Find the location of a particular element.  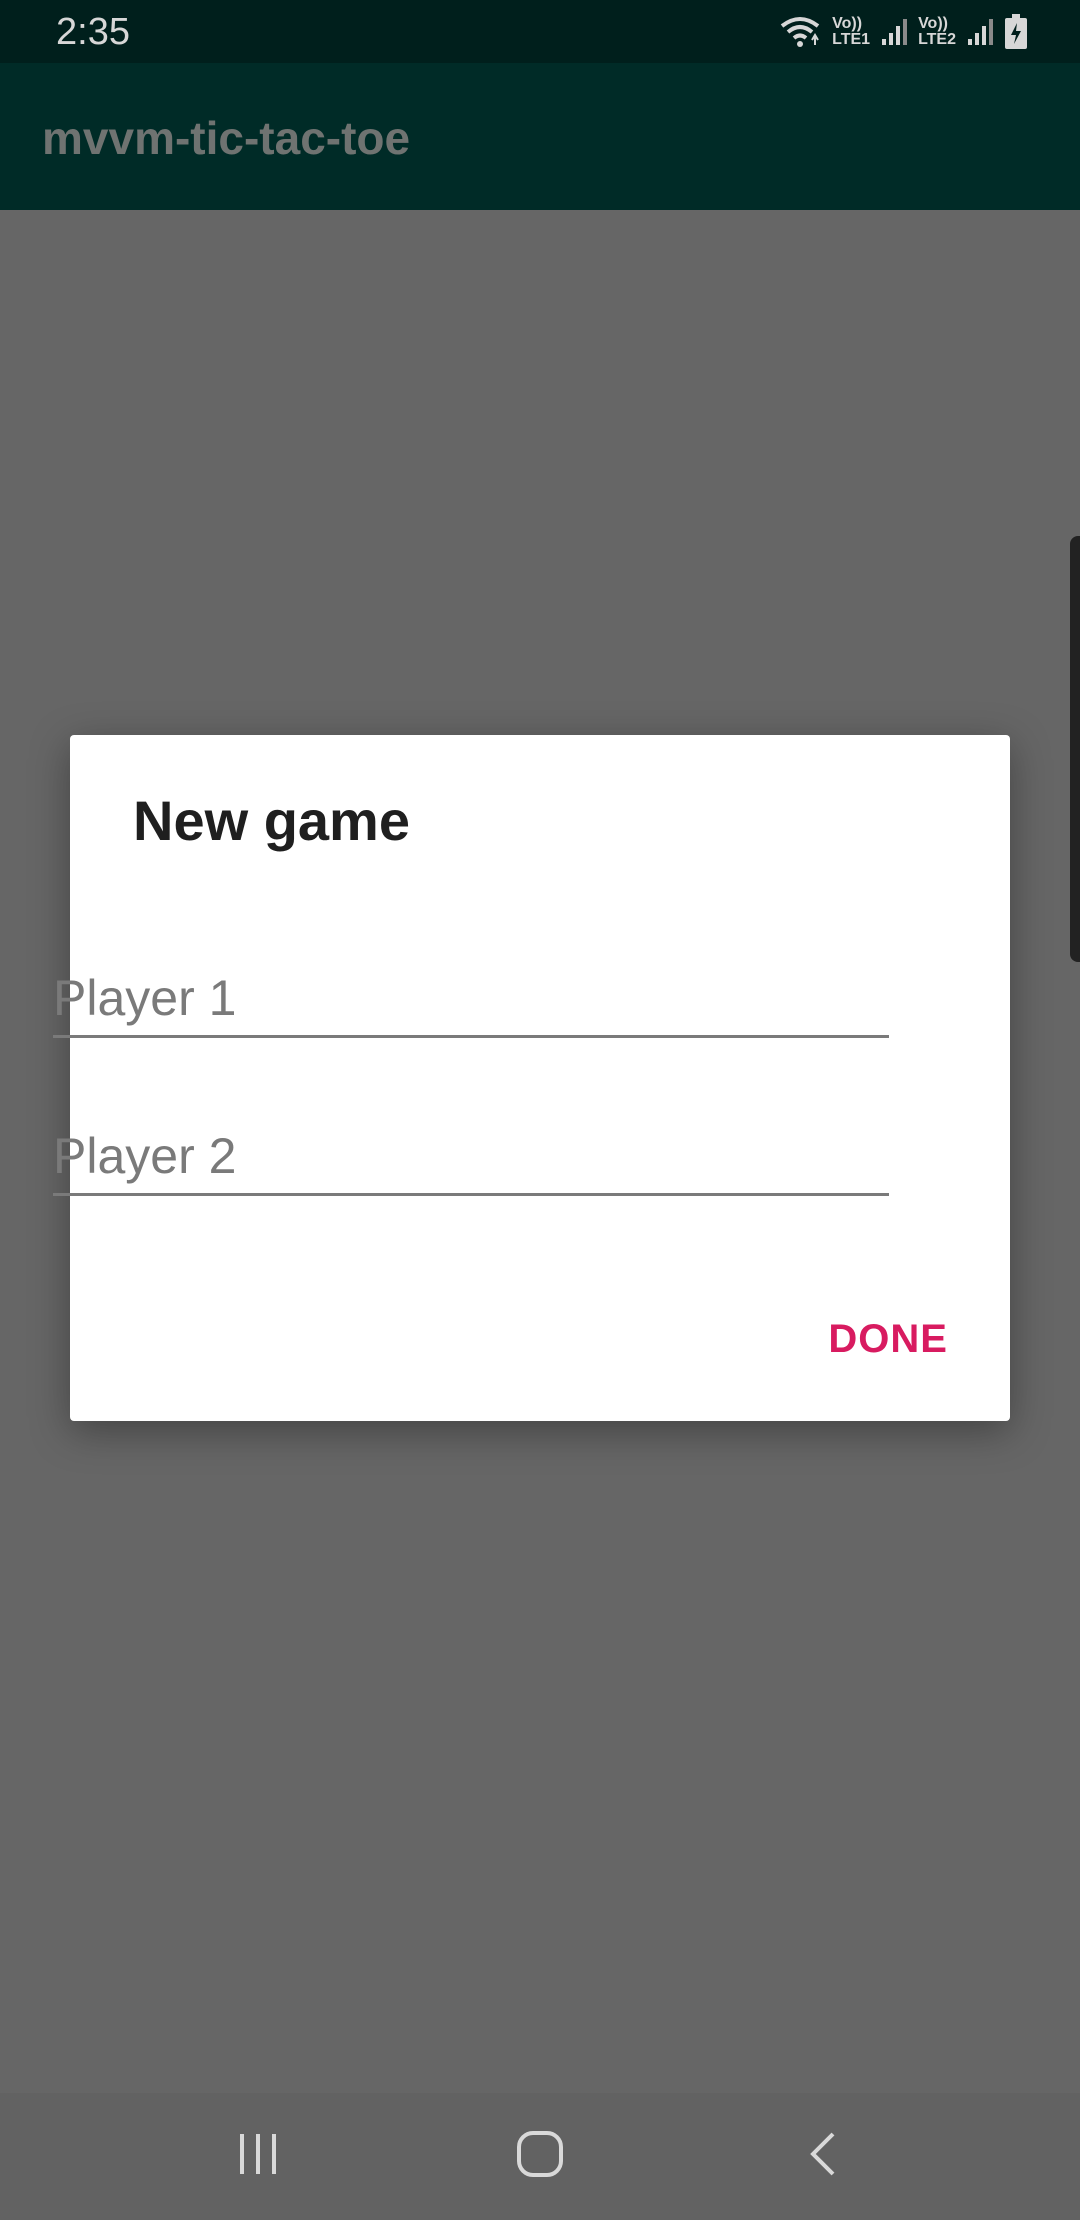

recents-button is located at coordinates (258, 2156).